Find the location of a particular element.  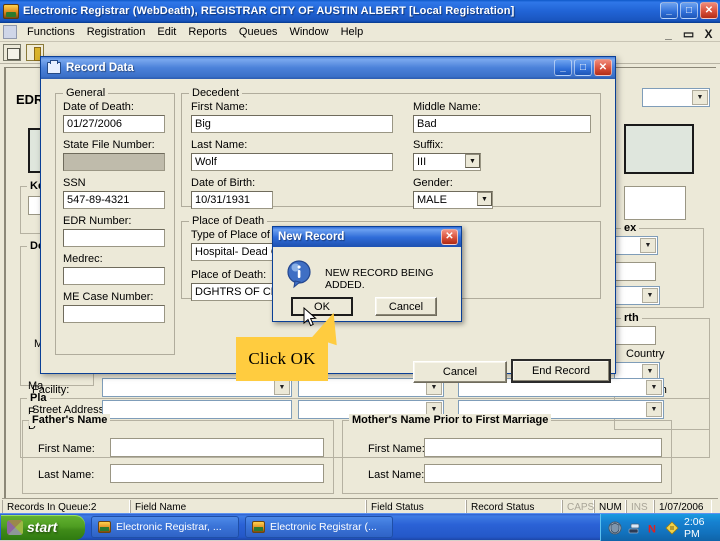

shield-icon is located at coordinates (615, 528).